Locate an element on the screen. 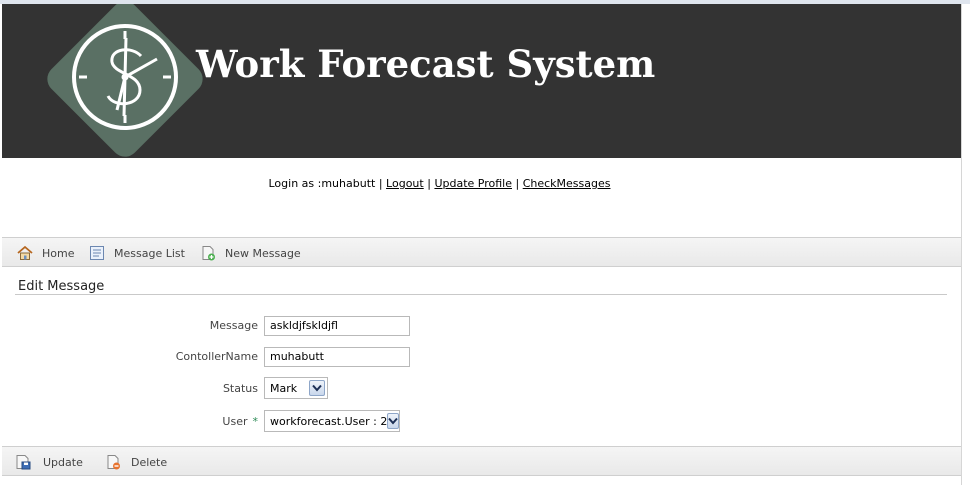 The height and width of the screenshot is (485, 970). message-input: askldjfskldjfl is located at coordinates (337, 326).